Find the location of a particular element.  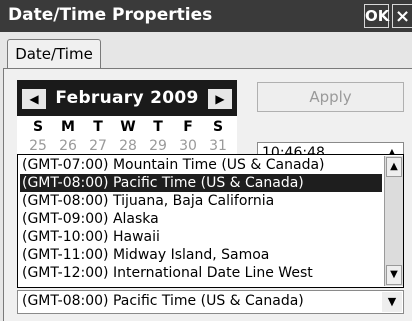

ok-button: OK is located at coordinates (376, 16).